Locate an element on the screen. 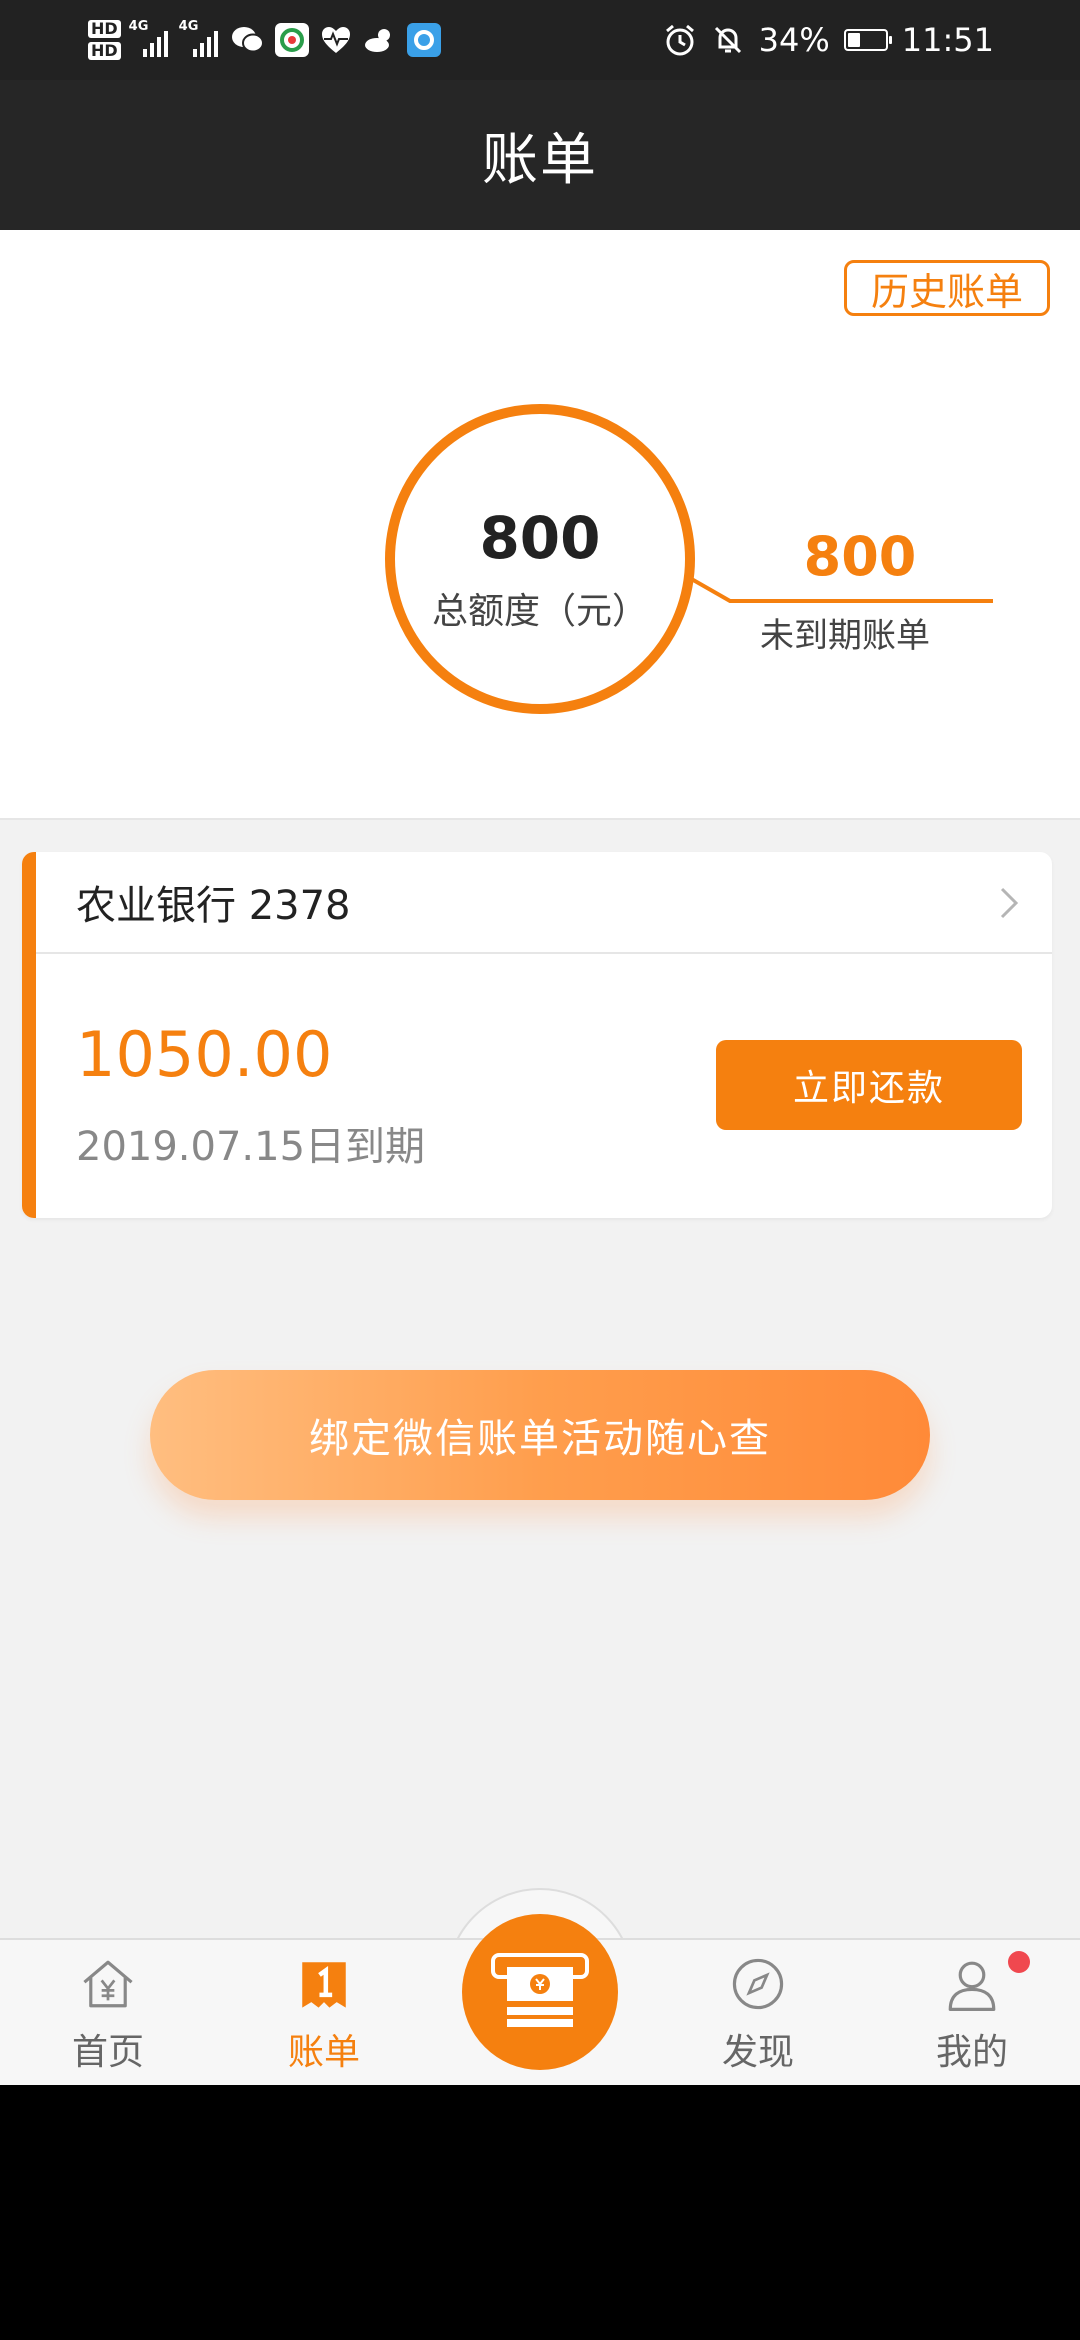 Image resolution: width=1080 pixels, height=2340 pixels. total-credit-value: 800 is located at coordinates (540, 538).